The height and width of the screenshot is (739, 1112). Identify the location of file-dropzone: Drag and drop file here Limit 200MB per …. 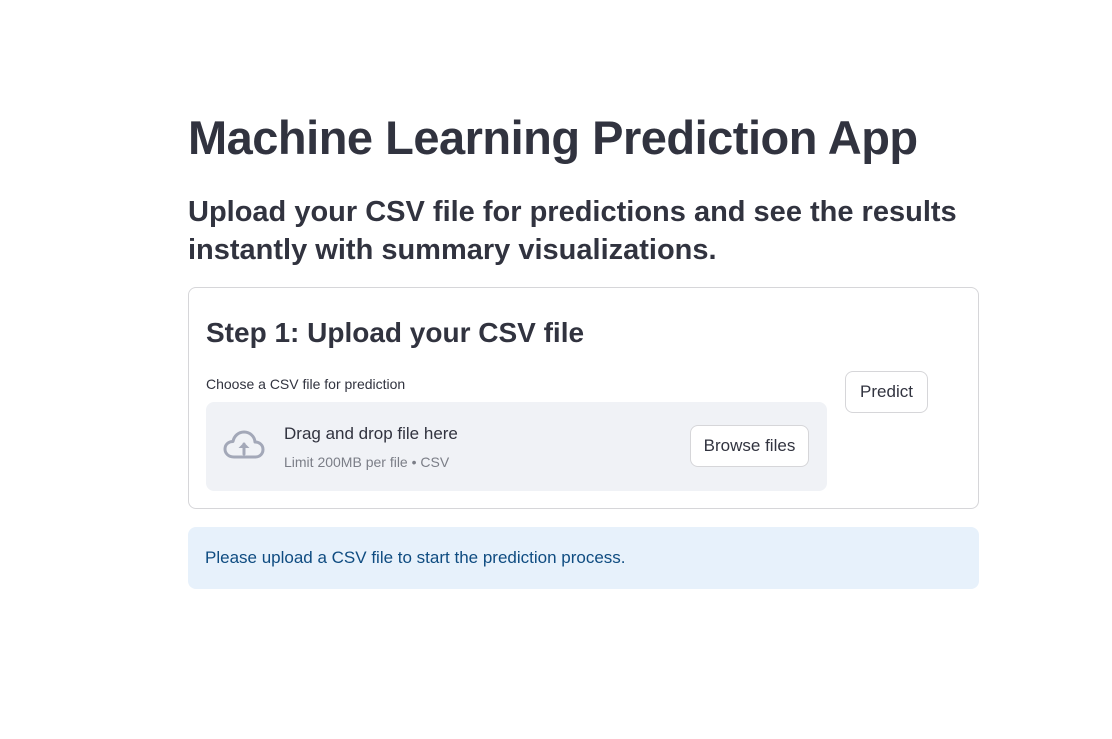
(516, 446).